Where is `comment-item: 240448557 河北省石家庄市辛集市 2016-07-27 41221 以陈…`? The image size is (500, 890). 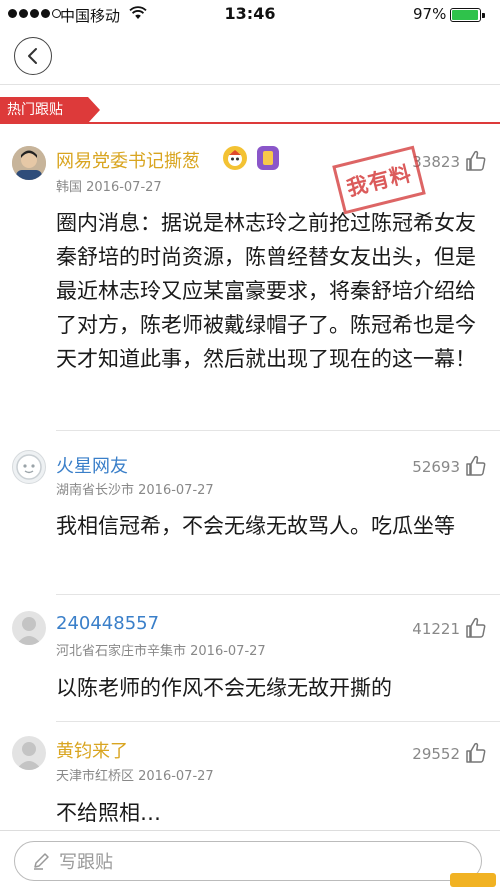
comment-item: 240448557 河北省石家庄市辛集市 2016-07-27 41221 以陈… is located at coordinates (250, 659).